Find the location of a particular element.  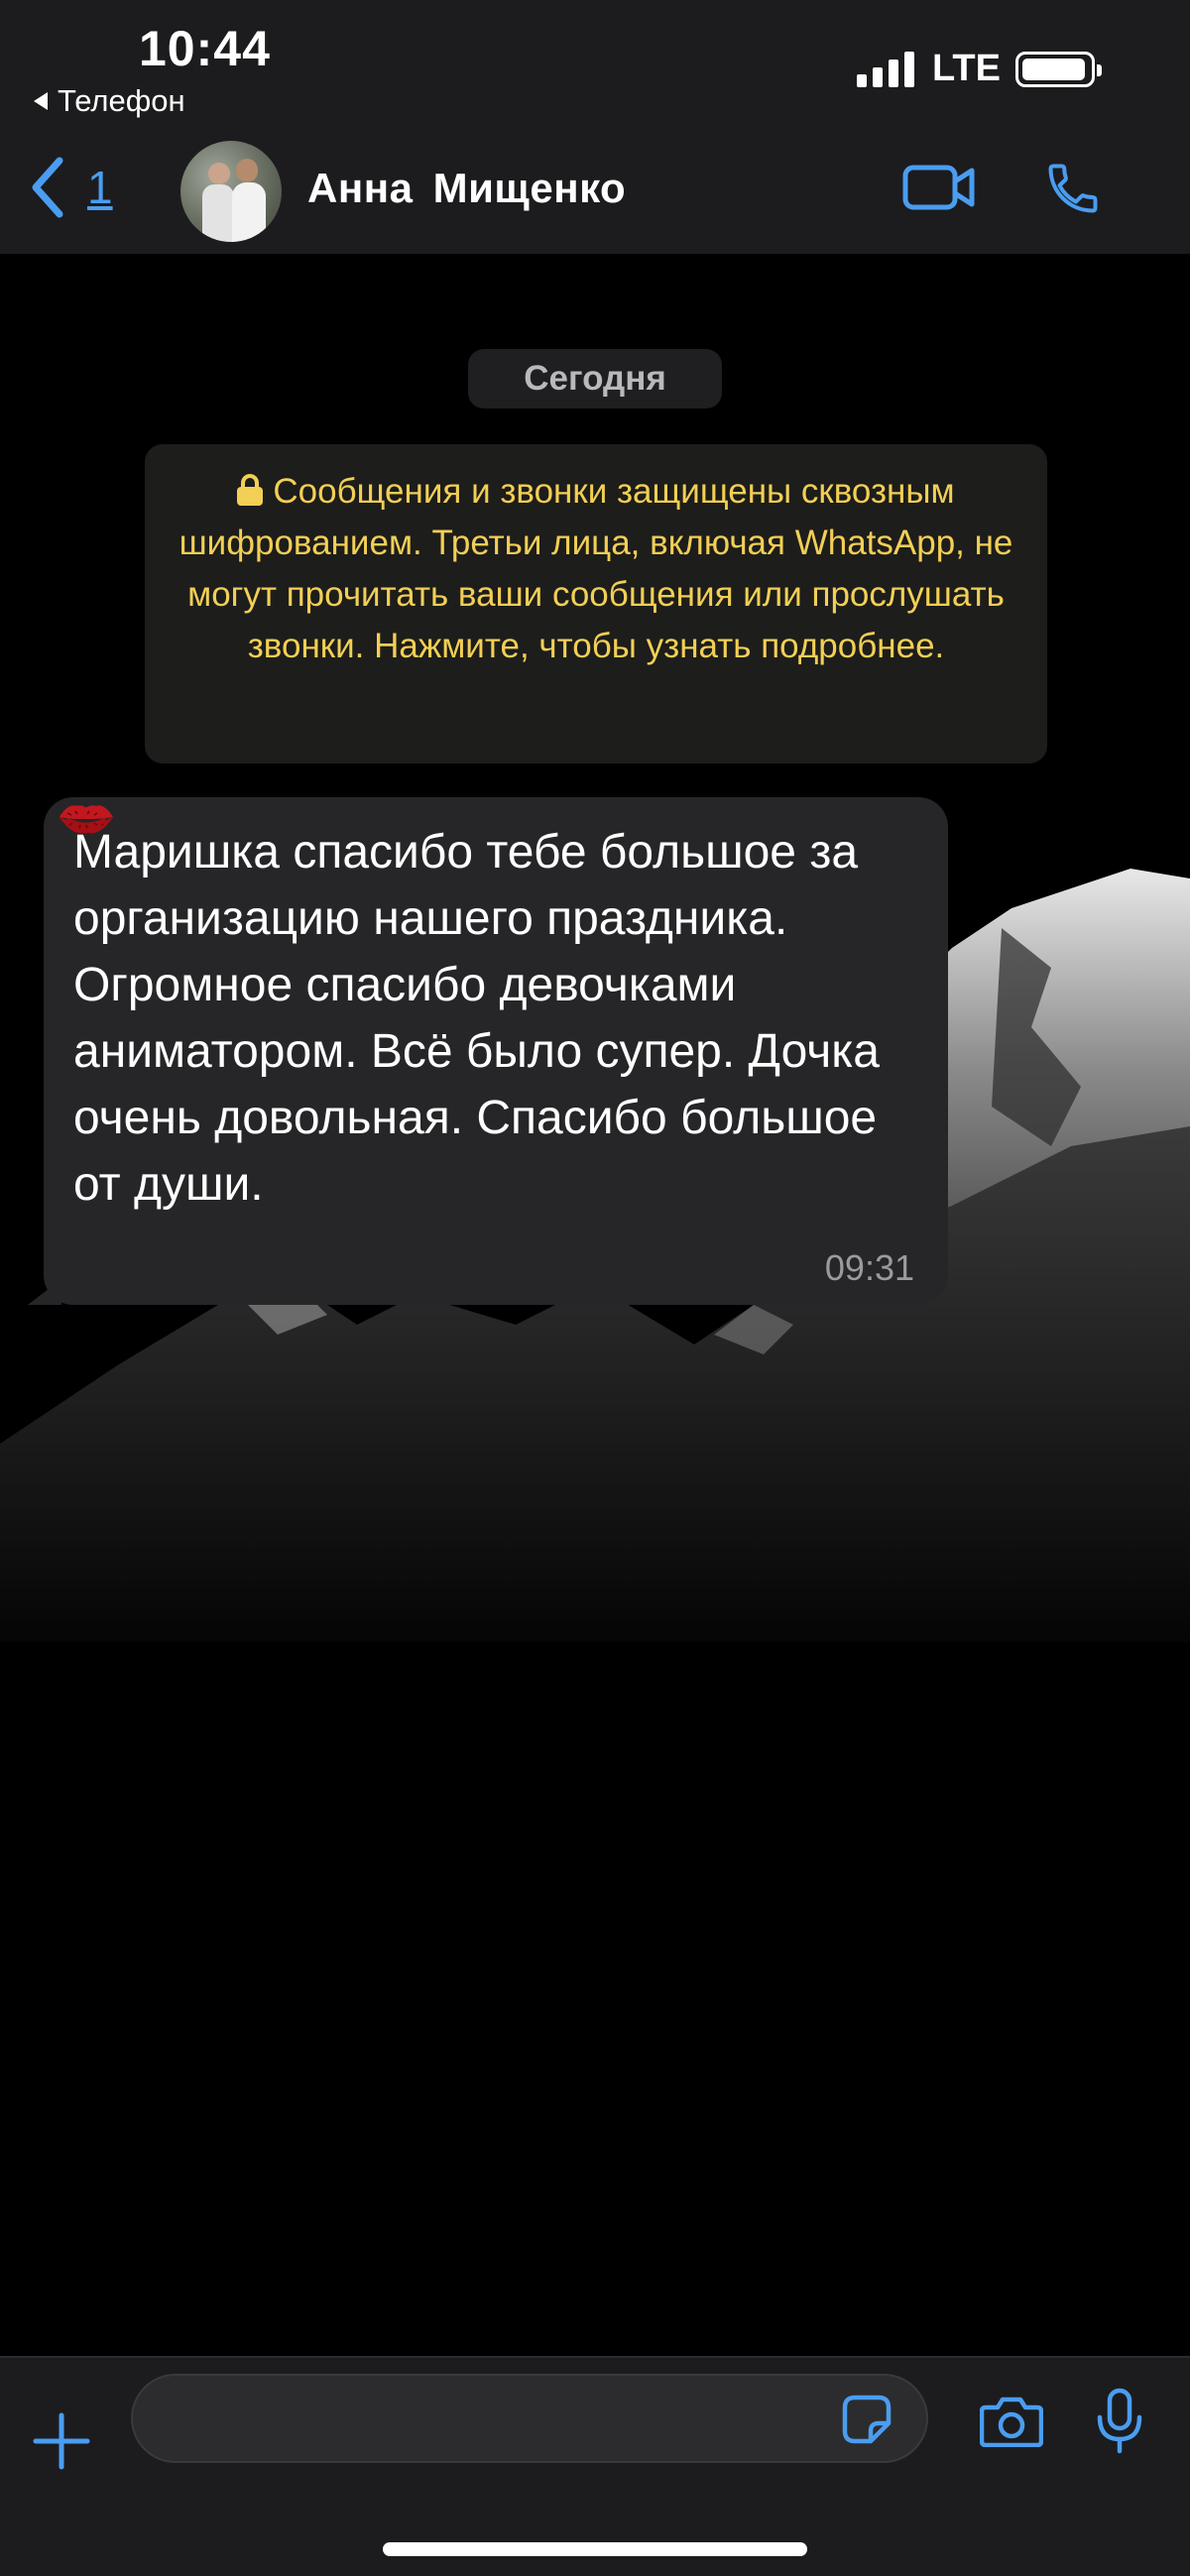

sticker-button is located at coordinates (866, 2422).